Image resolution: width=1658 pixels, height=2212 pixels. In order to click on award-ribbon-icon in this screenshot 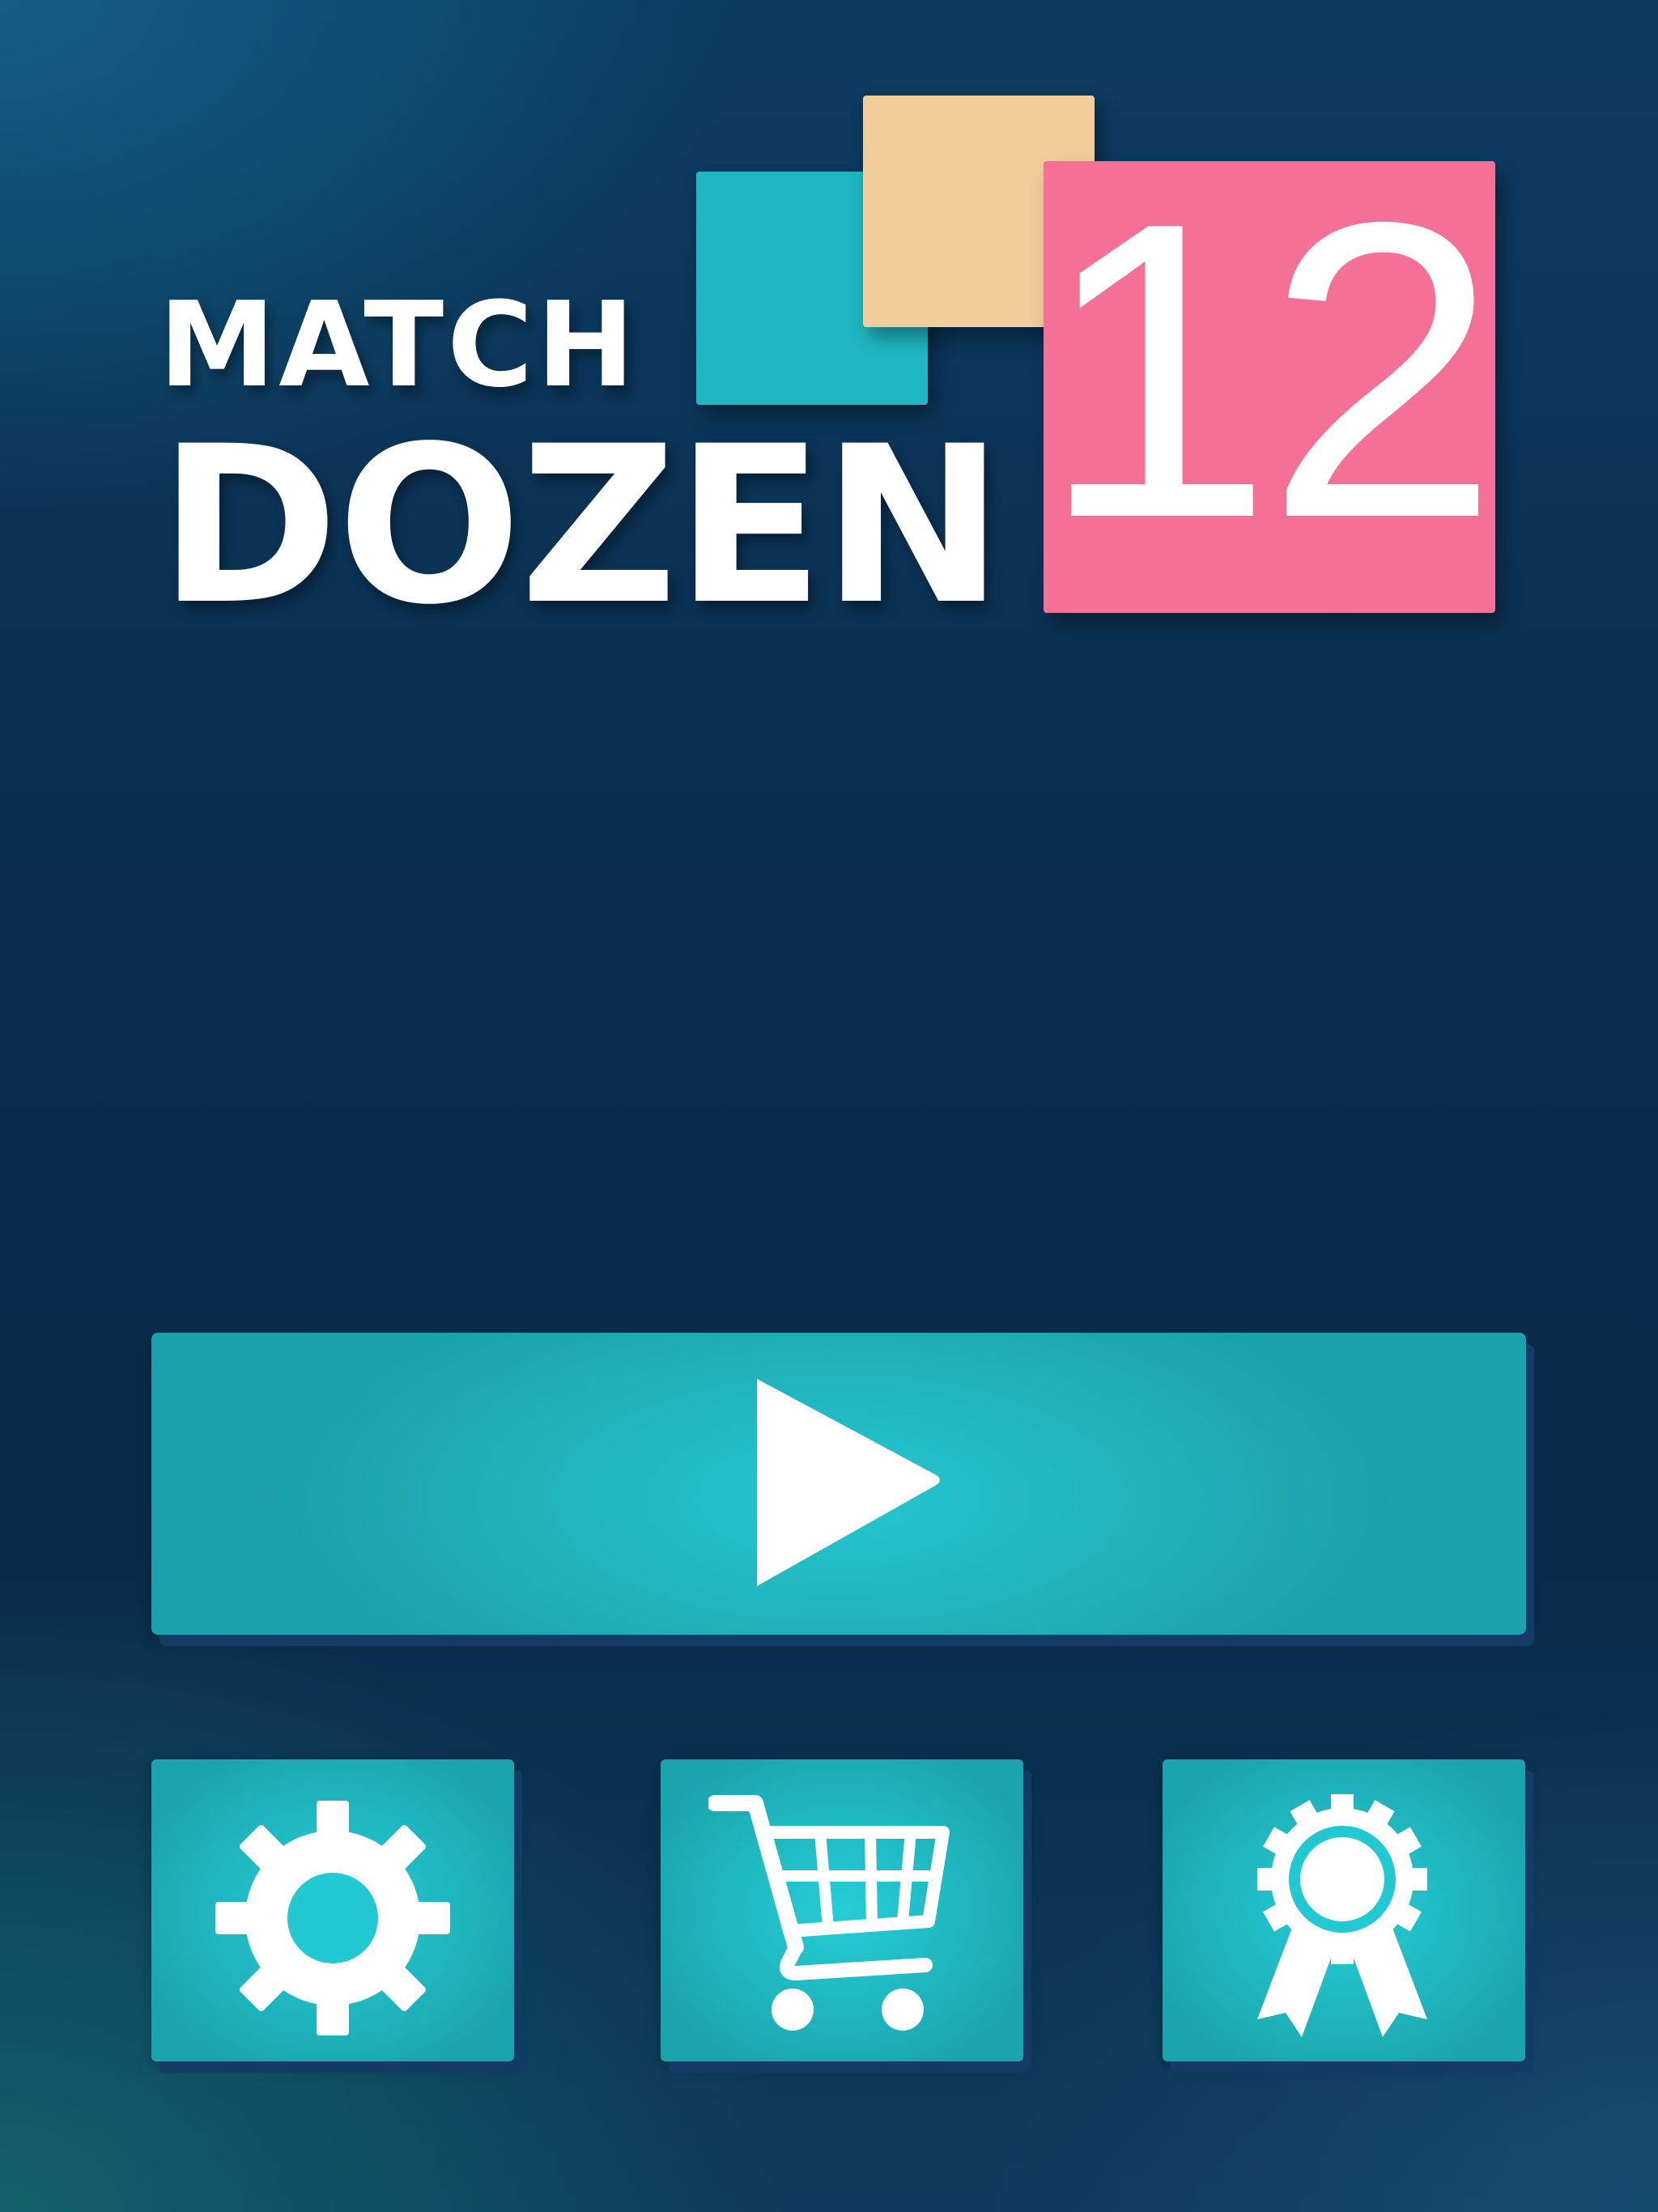, I will do `click(1342, 1915)`.